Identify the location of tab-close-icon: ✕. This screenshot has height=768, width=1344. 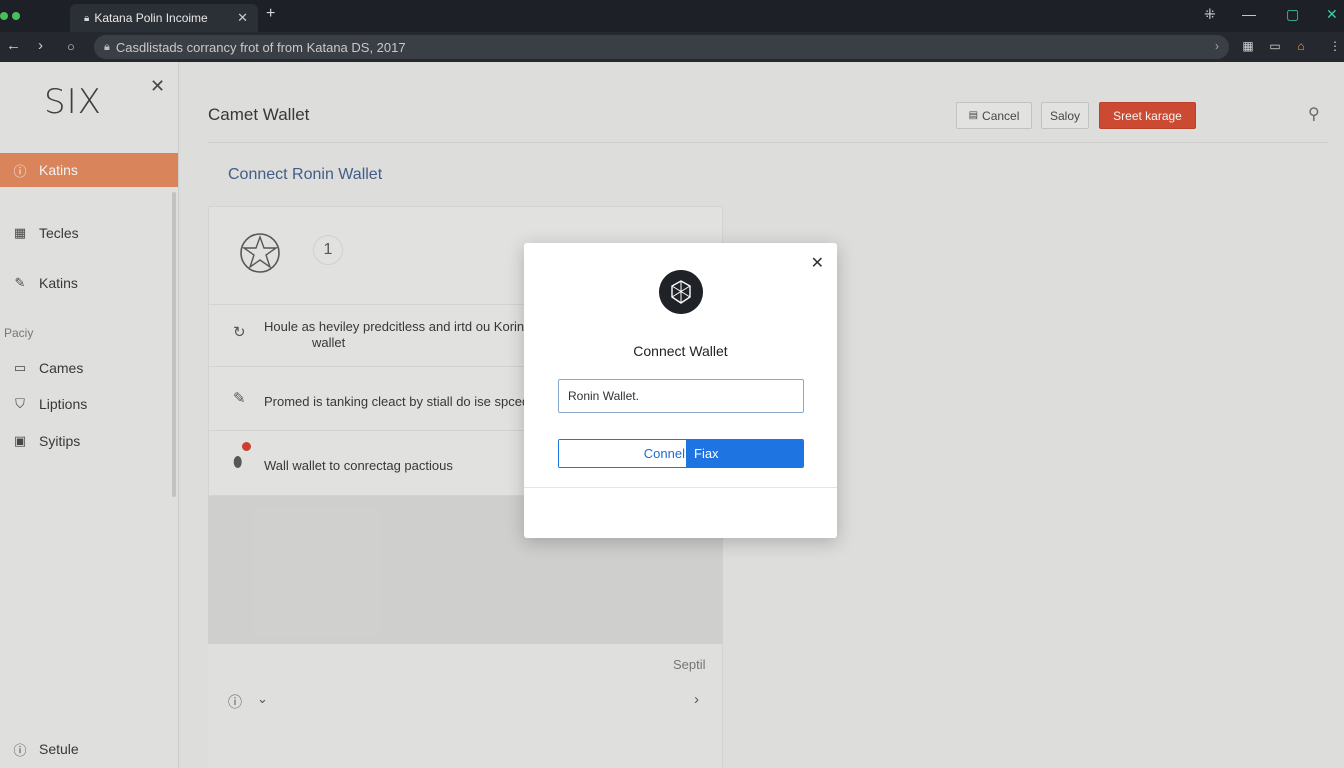
(242, 18).